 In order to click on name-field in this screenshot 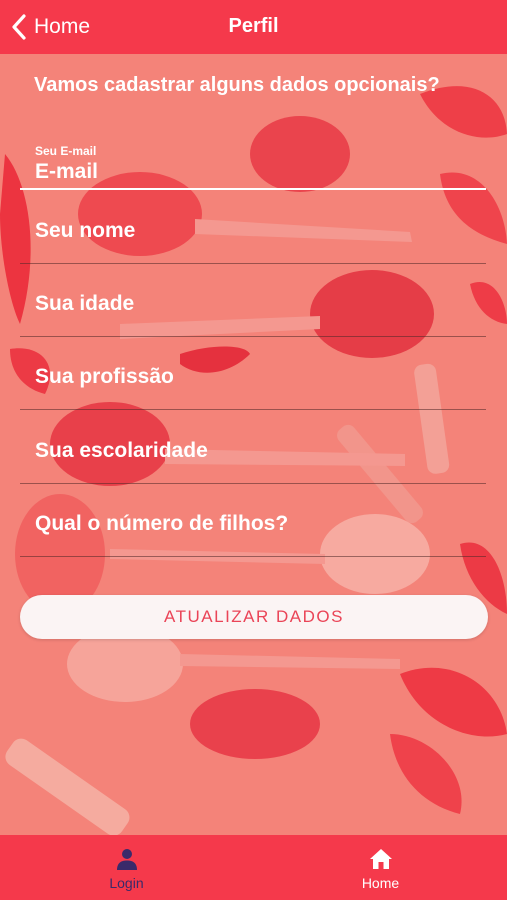, I will do `click(255, 231)`.